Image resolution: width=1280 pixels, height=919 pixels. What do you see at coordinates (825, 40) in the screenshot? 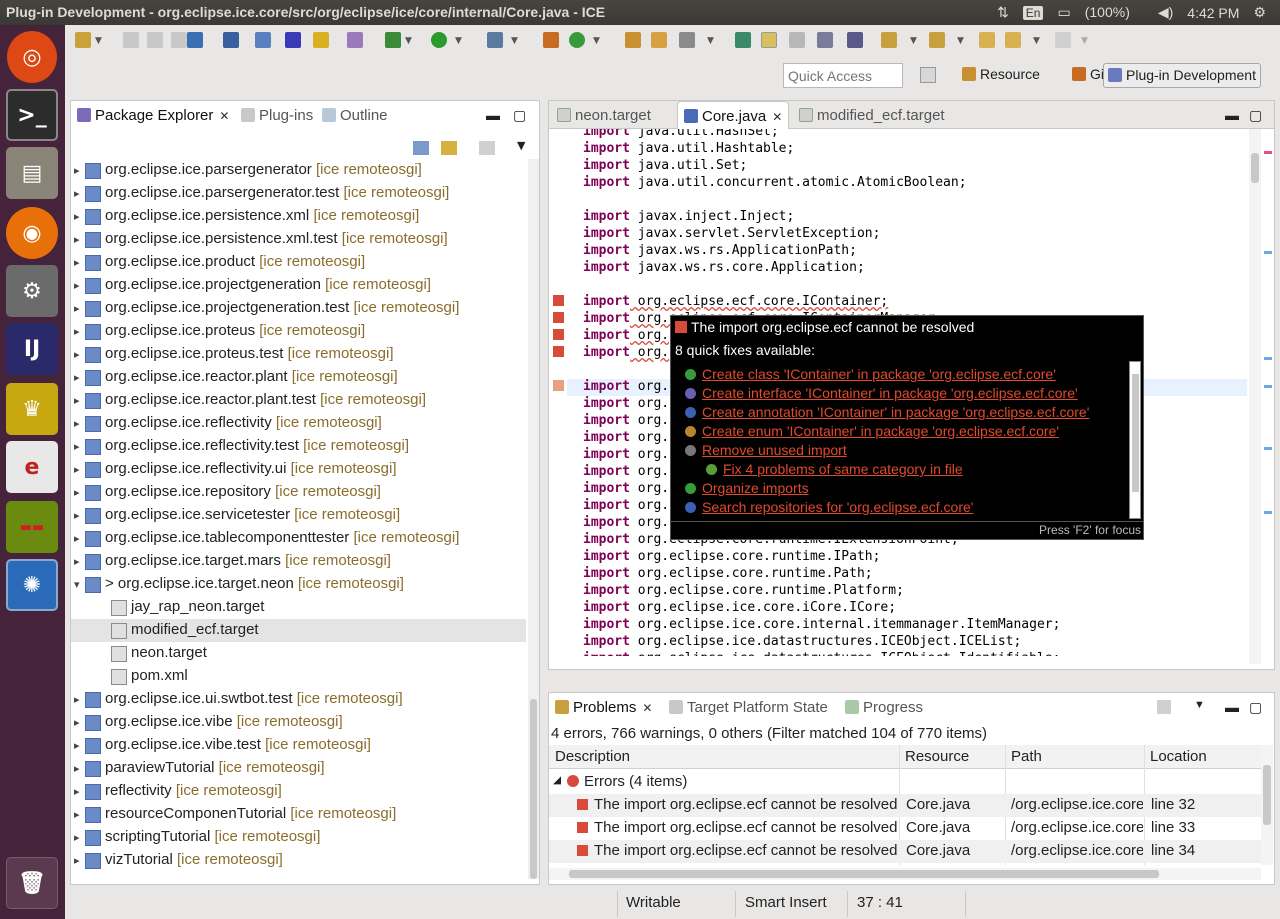
I see `show-whitespace-icon` at bounding box center [825, 40].